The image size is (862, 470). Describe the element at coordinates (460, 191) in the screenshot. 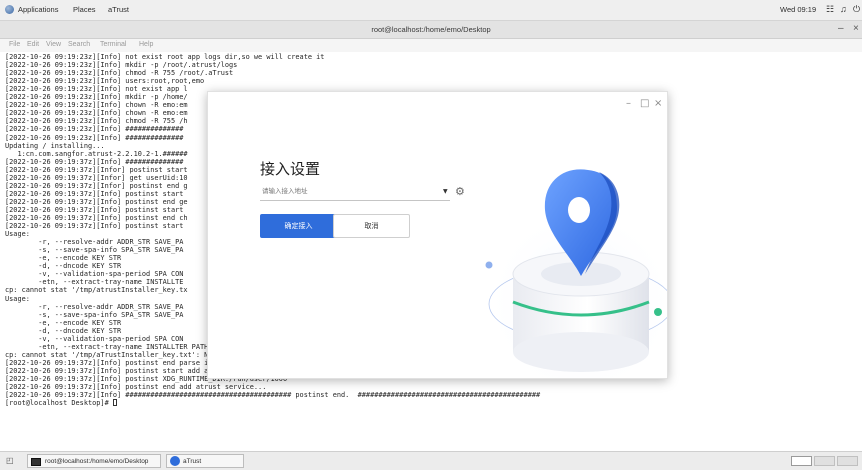

I see `gear-icon: ⚙` at that location.